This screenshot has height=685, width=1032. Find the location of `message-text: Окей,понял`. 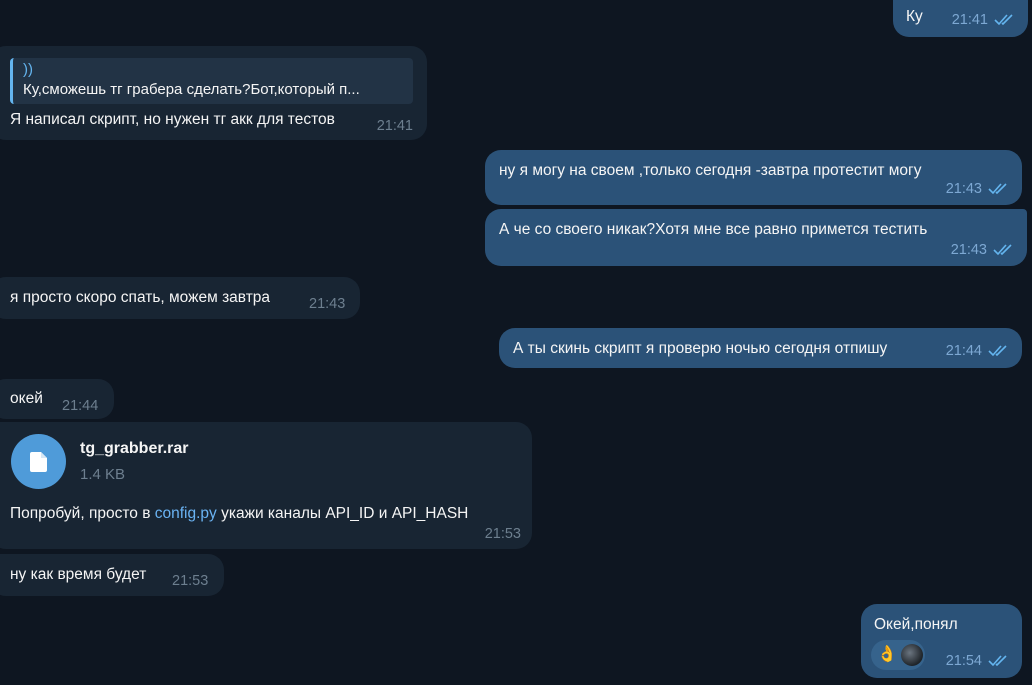

message-text: Окей,понял is located at coordinates (916, 624).